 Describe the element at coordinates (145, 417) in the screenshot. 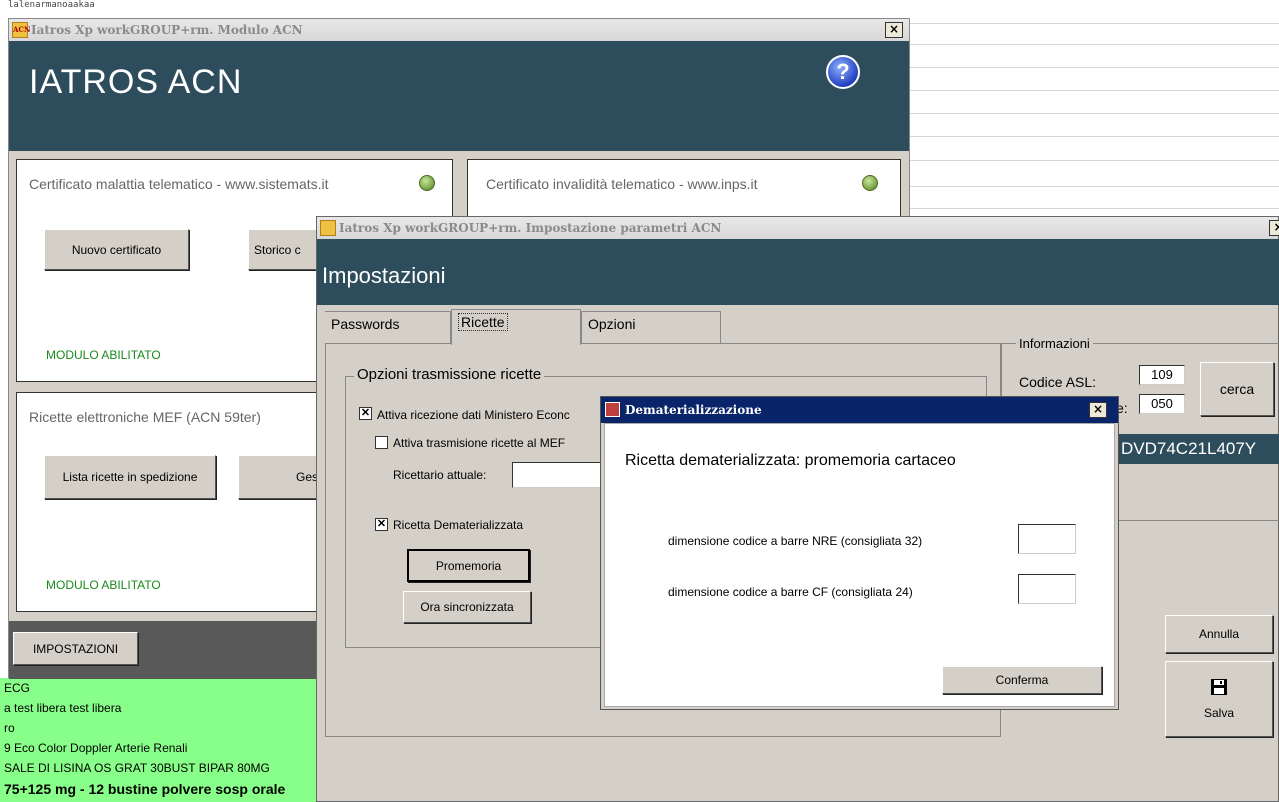

I see `panel-title: Ricette elettroniche MEF (ACN 59ter)` at that location.